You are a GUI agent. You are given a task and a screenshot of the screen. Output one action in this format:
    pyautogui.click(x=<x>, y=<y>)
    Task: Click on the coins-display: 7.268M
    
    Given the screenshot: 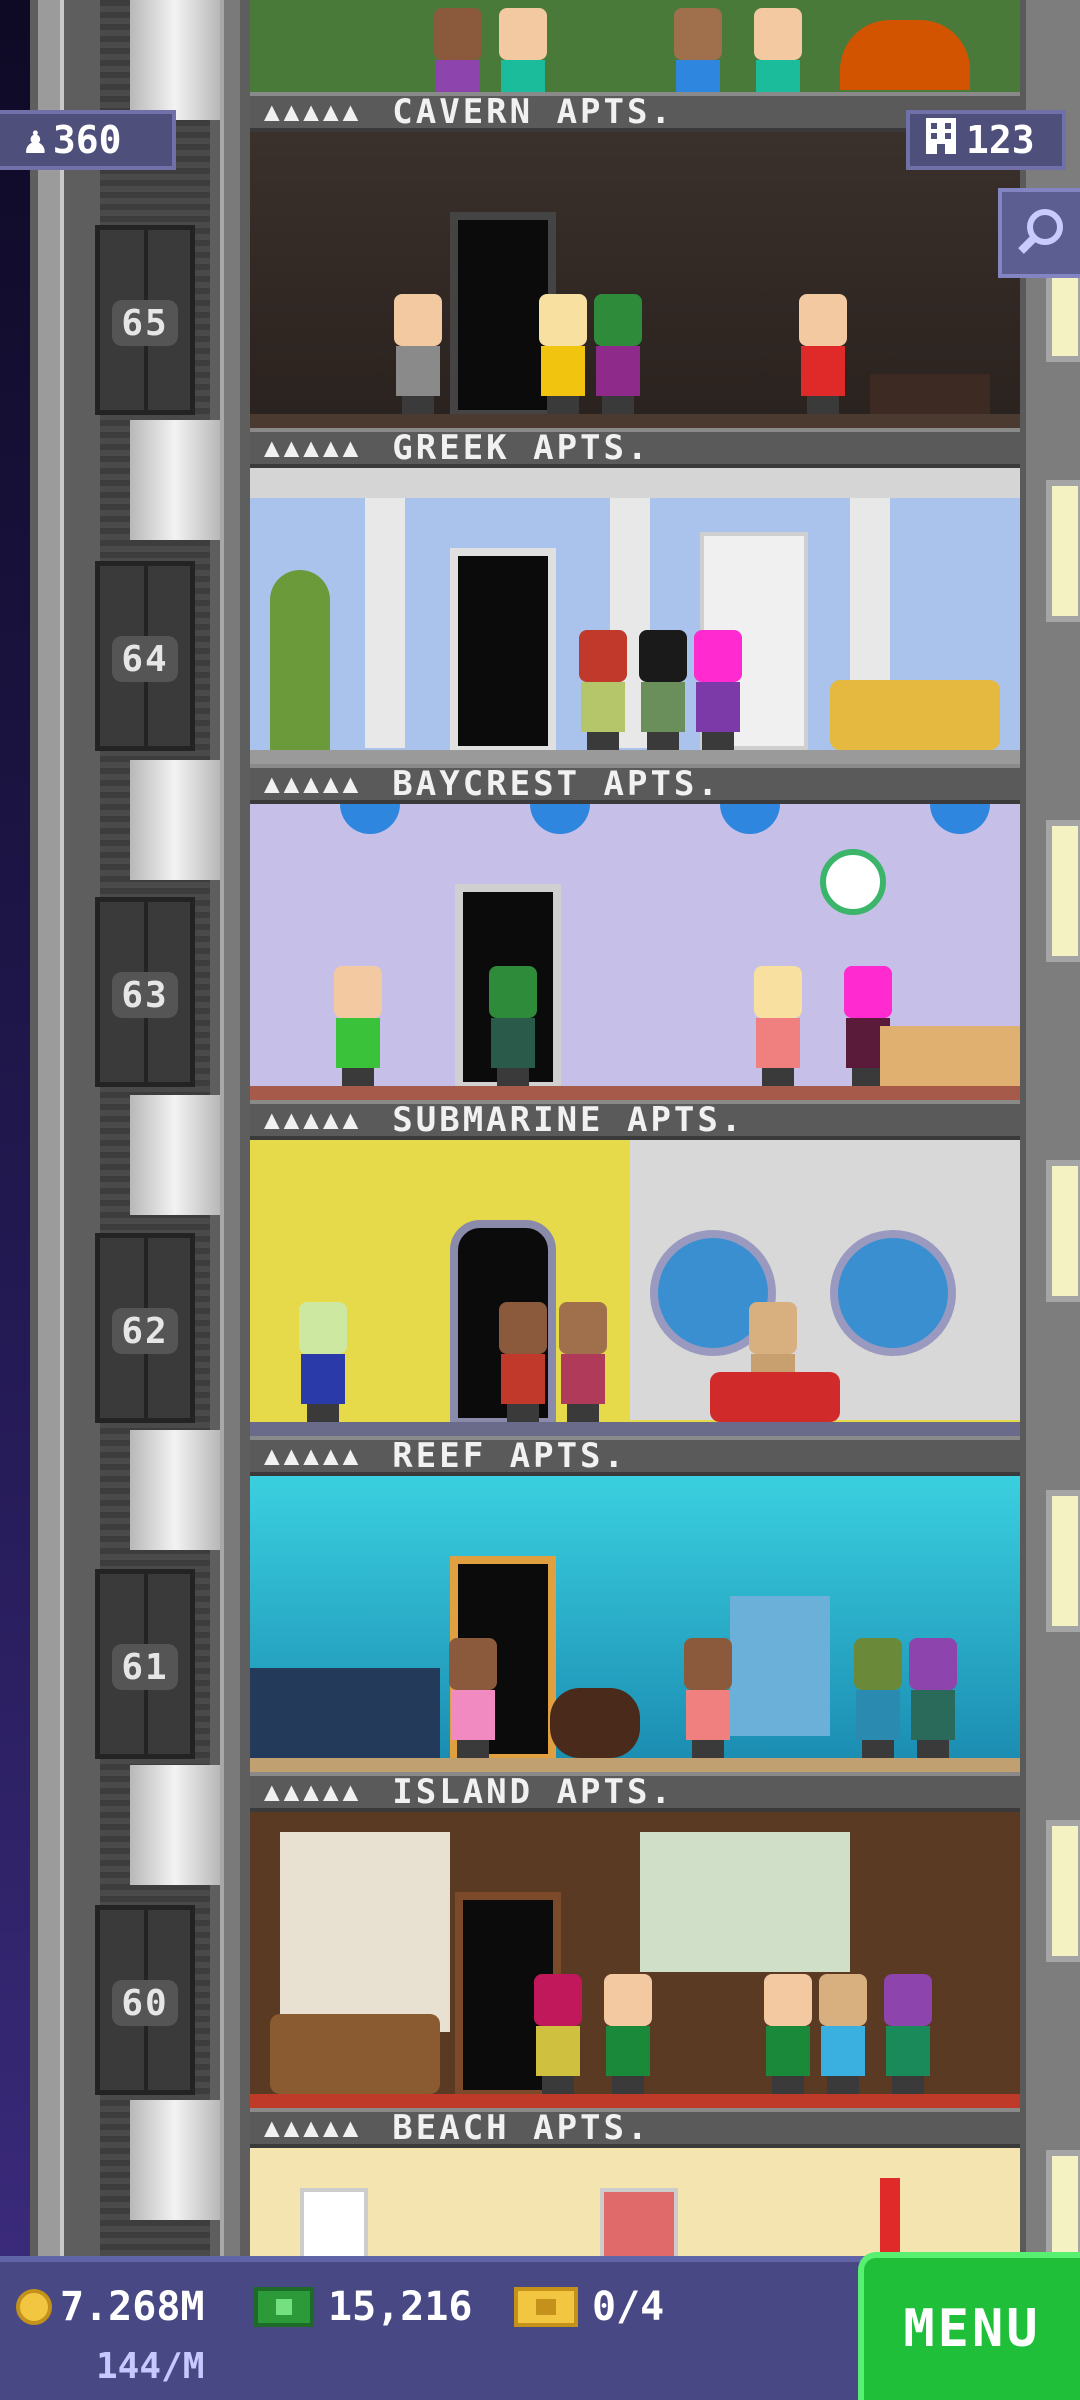 What is the action you would take?
    pyautogui.click(x=110, y=2307)
    